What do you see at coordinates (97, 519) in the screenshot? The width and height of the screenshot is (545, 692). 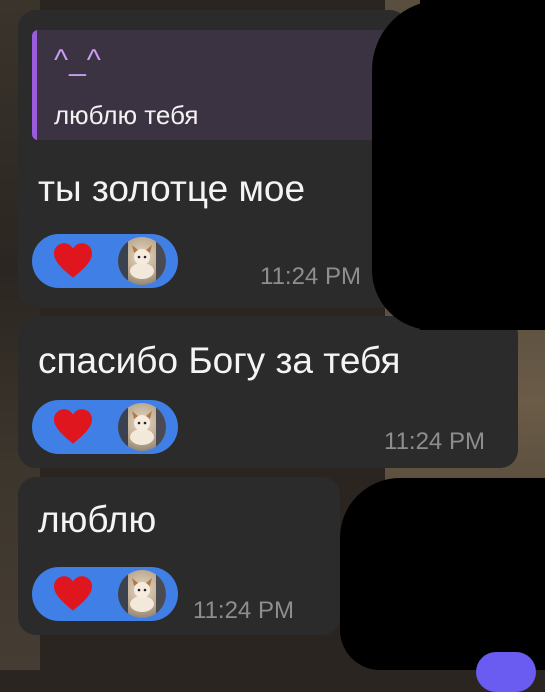 I see `message-text: люблю` at bounding box center [97, 519].